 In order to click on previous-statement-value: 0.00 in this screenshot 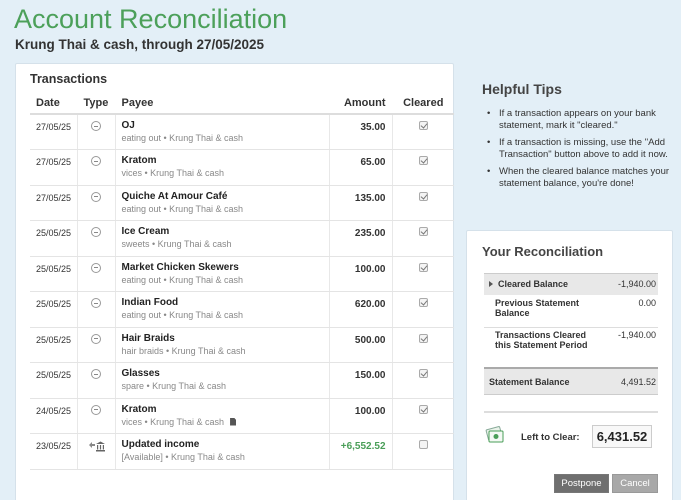, I will do `click(647, 303)`.